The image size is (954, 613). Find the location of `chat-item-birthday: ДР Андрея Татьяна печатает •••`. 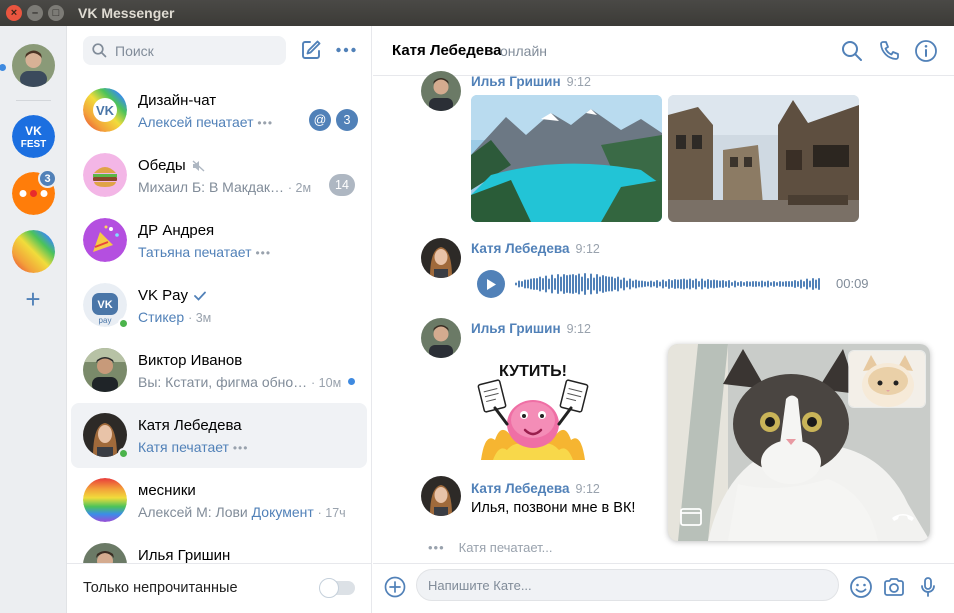

chat-item-birthday: ДР Андрея Татьяна печатает ••• is located at coordinates (219, 240).